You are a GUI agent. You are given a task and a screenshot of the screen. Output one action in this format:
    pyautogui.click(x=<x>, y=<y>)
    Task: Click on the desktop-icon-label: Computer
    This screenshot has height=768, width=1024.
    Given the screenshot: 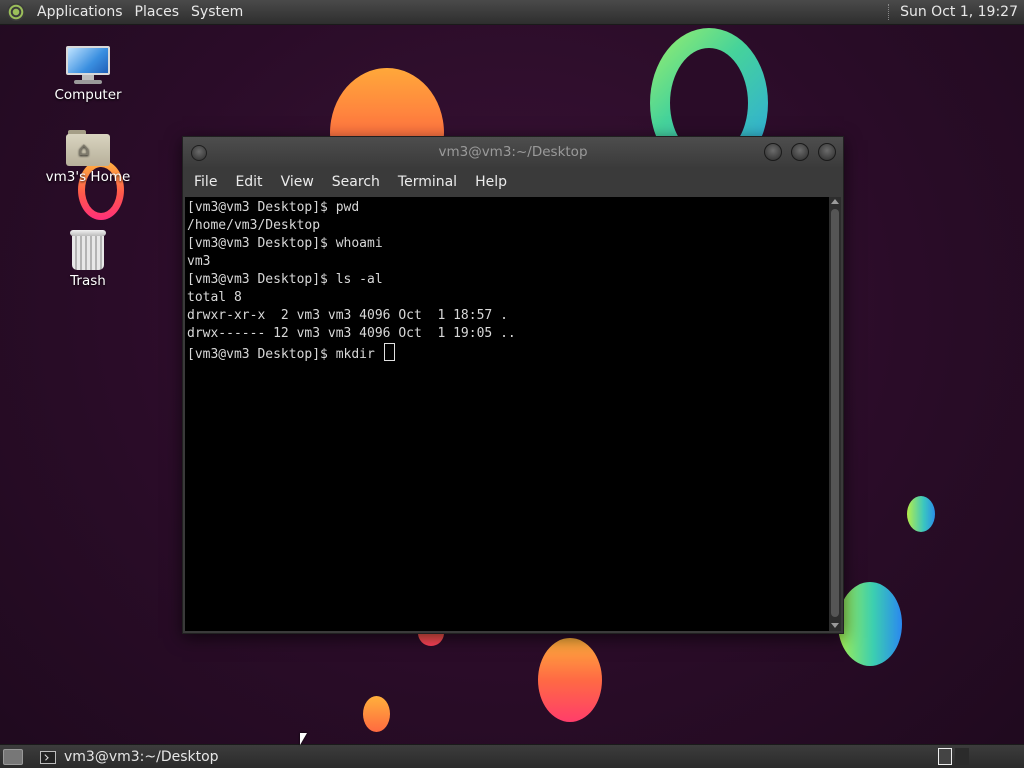 What is the action you would take?
    pyautogui.click(x=88, y=95)
    